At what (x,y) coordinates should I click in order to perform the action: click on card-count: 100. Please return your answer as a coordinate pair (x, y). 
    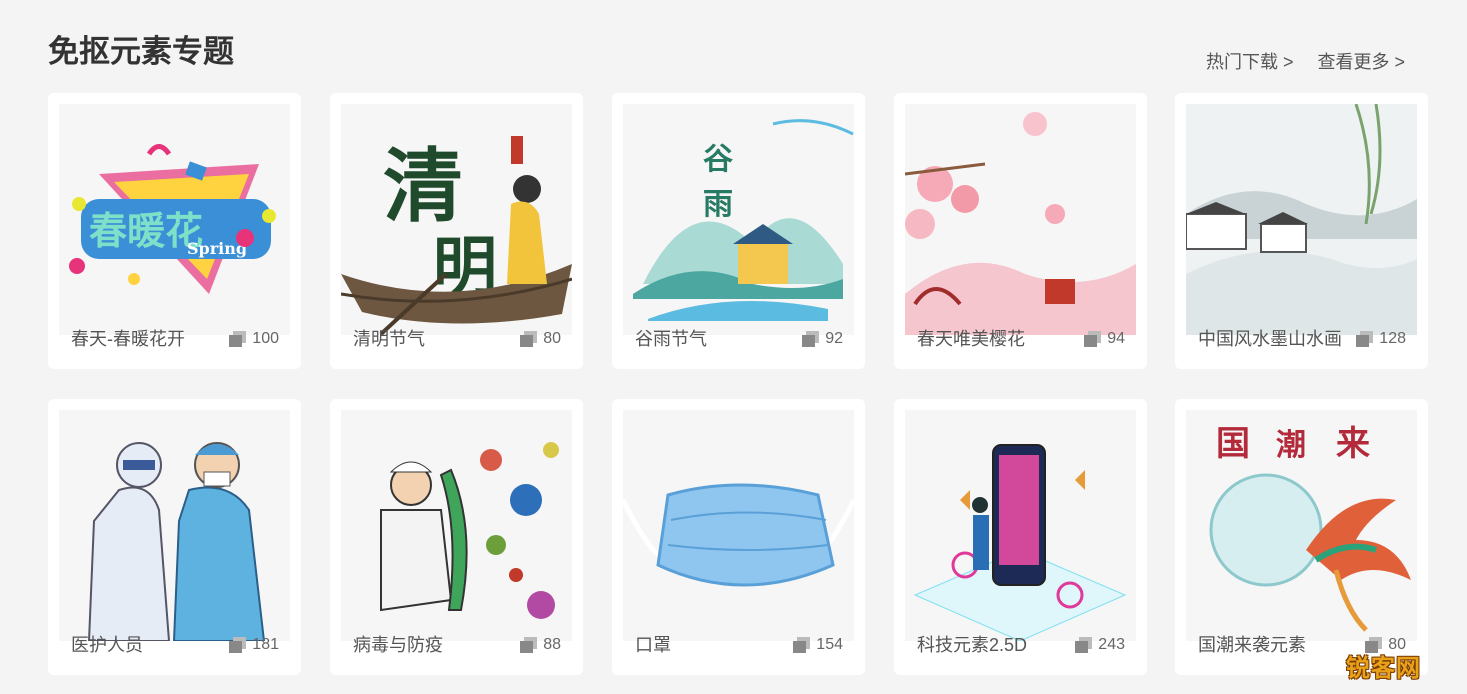
    Looking at the image, I should click on (254, 339).